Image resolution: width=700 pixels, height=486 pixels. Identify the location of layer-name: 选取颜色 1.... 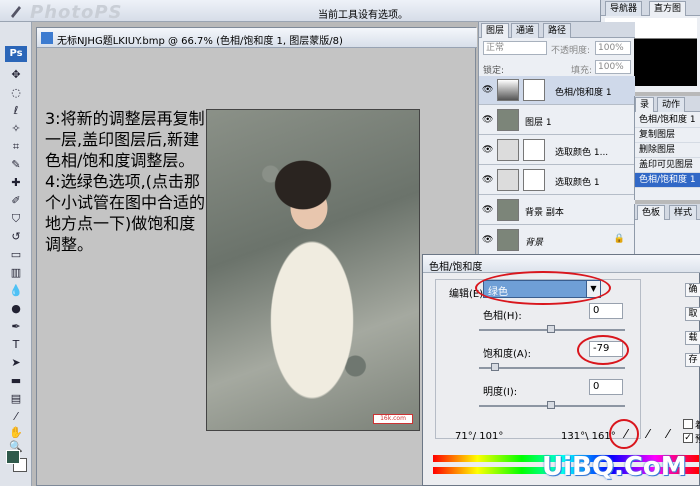
(582, 153).